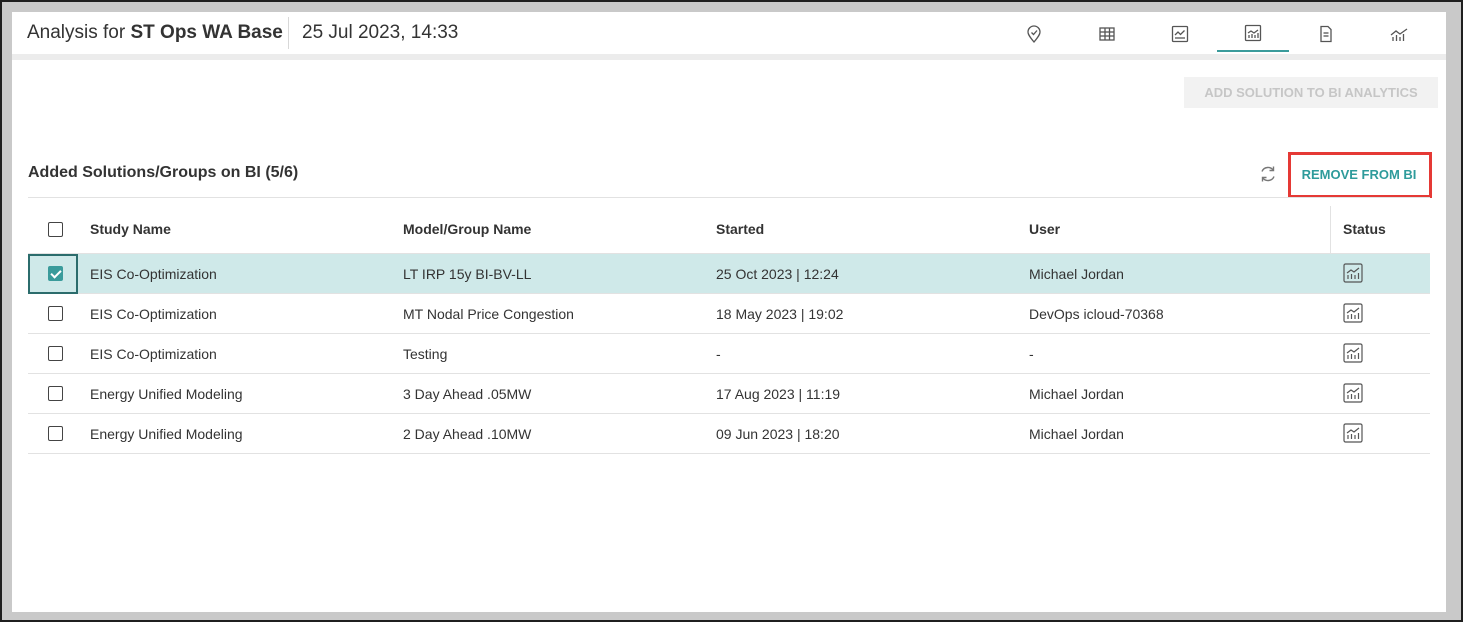 The width and height of the screenshot is (1463, 622). What do you see at coordinates (1180, 34) in the screenshot?
I see `chart-edit-icon` at bounding box center [1180, 34].